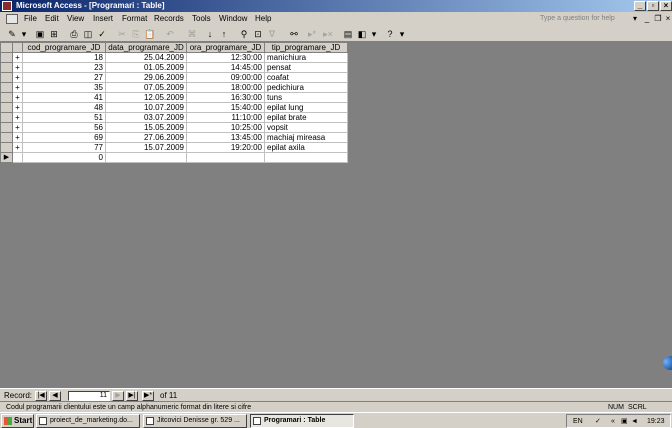 This screenshot has width=672, height=428. What do you see at coordinates (312, 34) in the screenshot?
I see `new-record-icon: ▸*` at bounding box center [312, 34].